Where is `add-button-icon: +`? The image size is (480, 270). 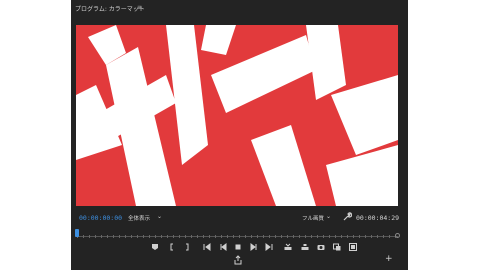 add-button-icon: + is located at coordinates (389, 259).